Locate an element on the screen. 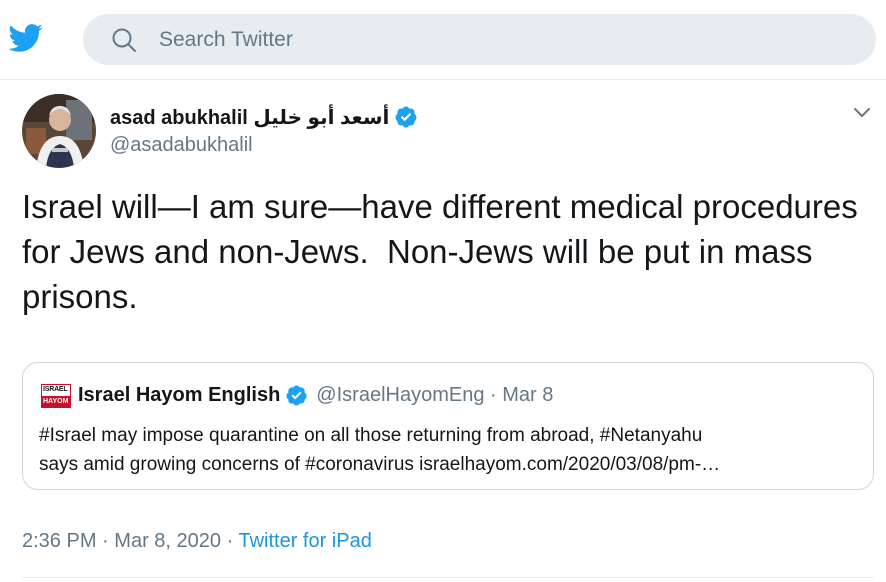 The image size is (886, 582). author-row: asad abukhalil أسعد أبو خليل is located at coordinates (264, 117).